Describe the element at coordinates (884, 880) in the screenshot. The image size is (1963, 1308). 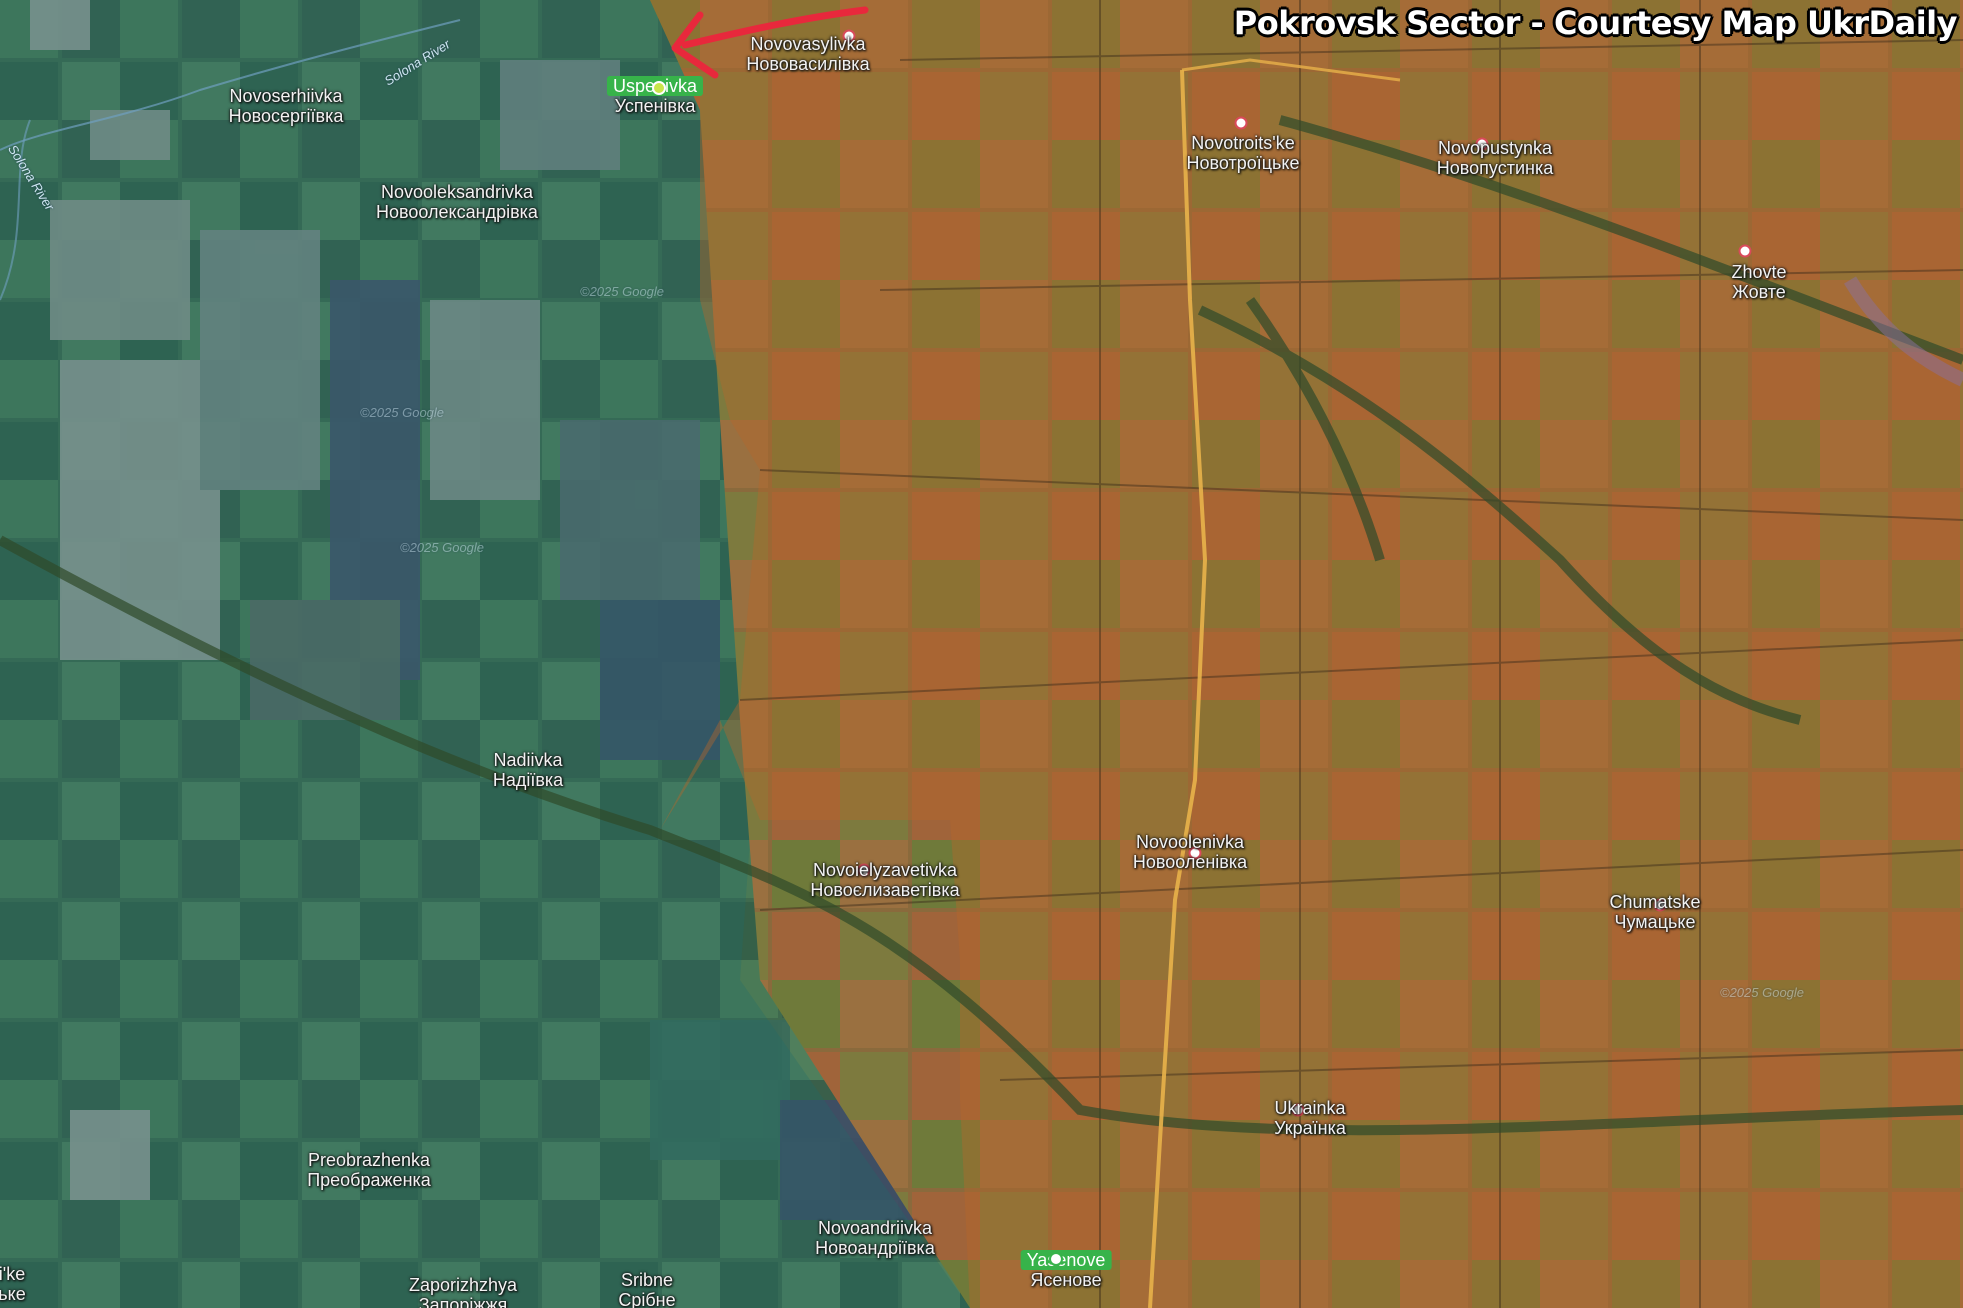
I see `place-label: Novoielyzavetivka Новоєлизаветівка` at that location.